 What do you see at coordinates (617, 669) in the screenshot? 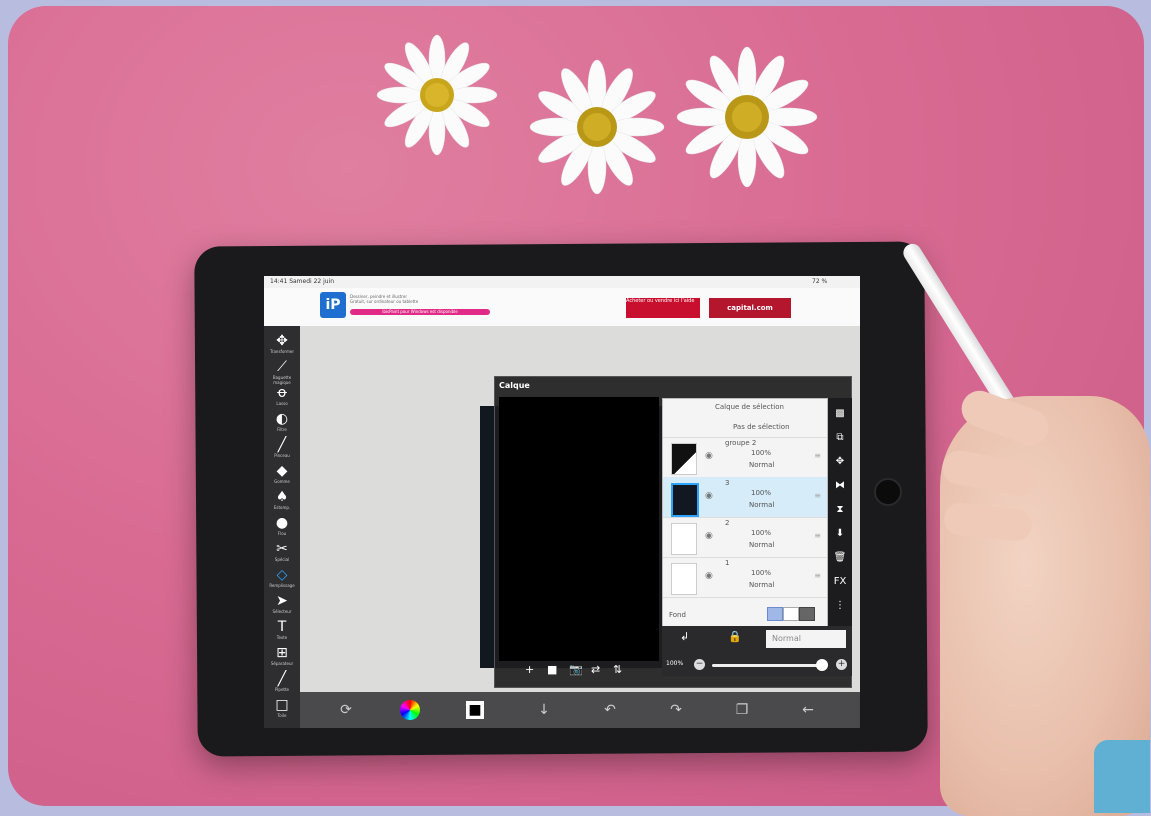
I see `calque-tool-4: ⇅` at bounding box center [617, 669].